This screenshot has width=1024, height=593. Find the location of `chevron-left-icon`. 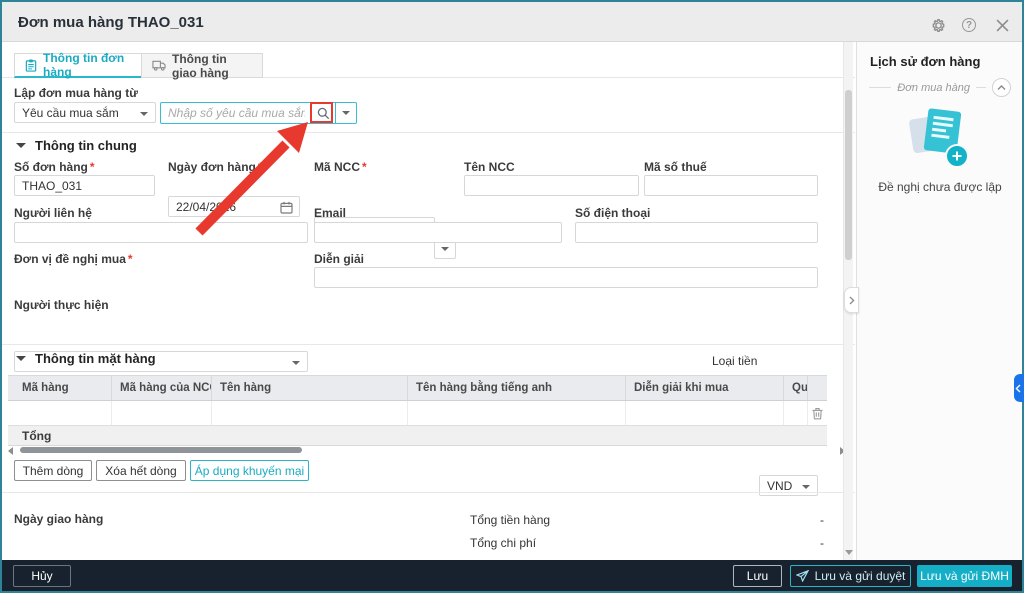

chevron-left-icon is located at coordinates (1018, 388).